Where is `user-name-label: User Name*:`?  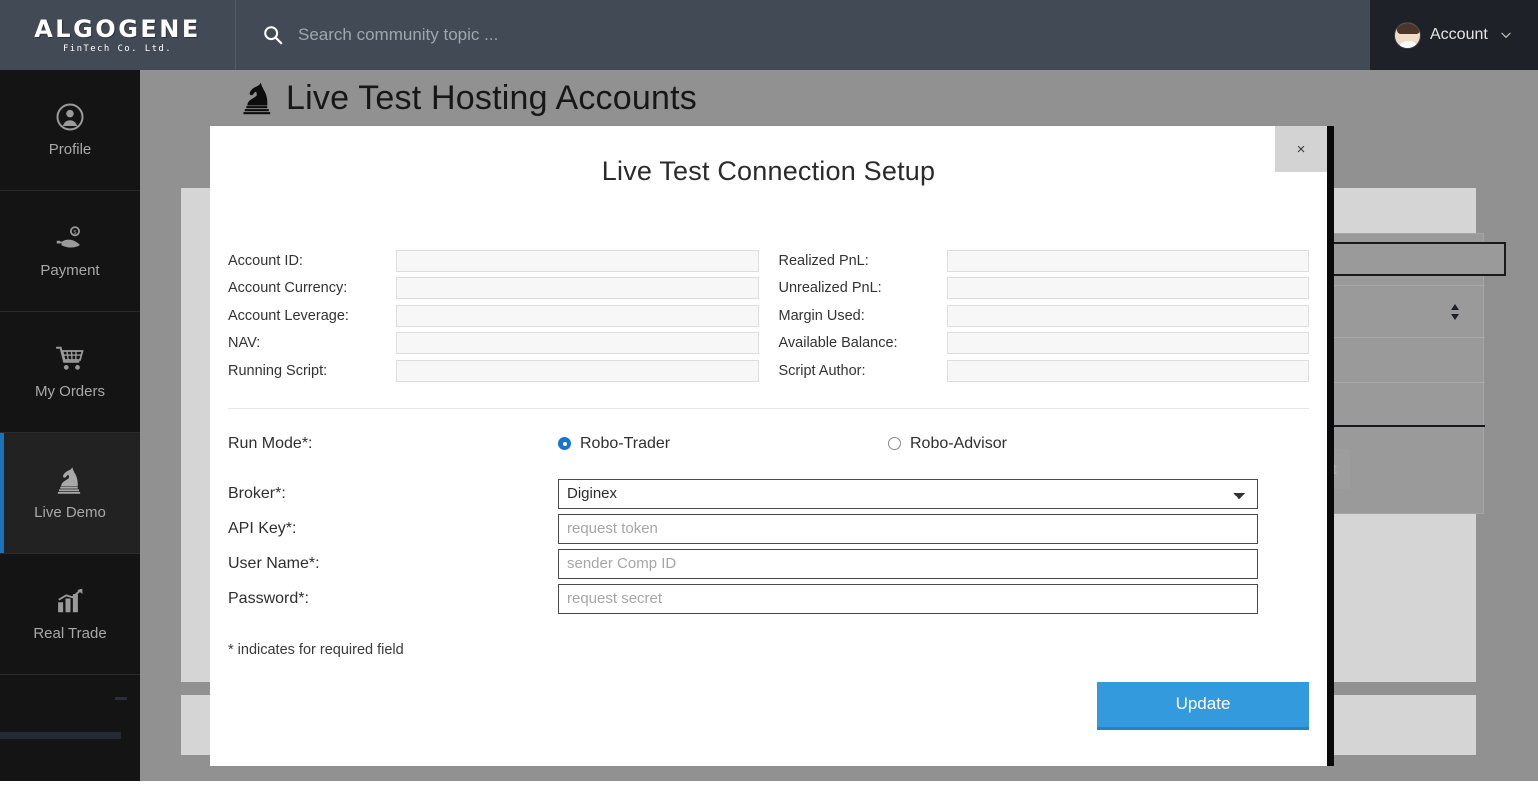 user-name-label: User Name*: is located at coordinates (393, 564).